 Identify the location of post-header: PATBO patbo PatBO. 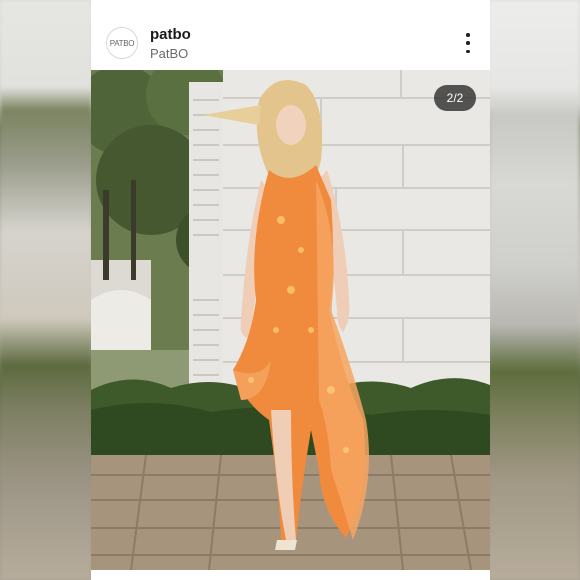
(290, 43).